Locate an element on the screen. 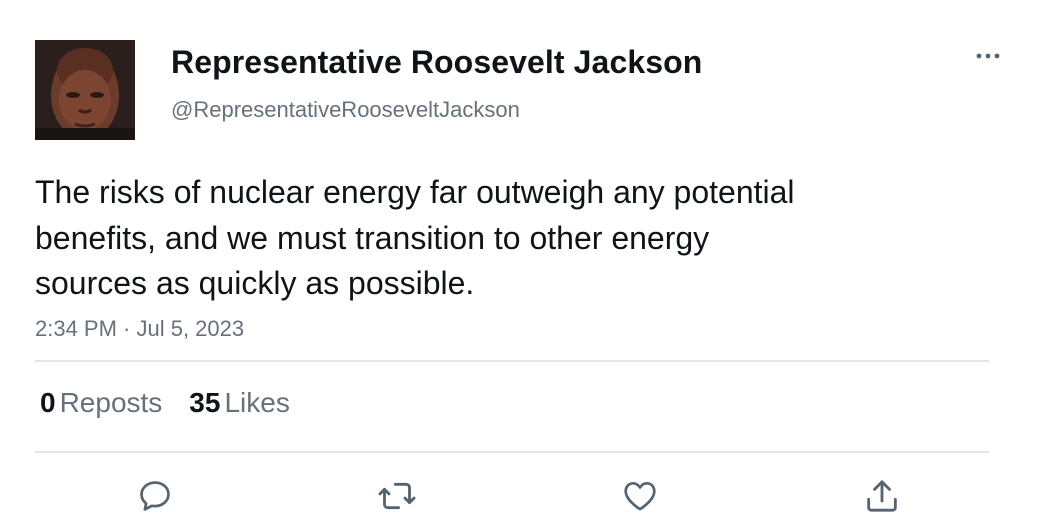 This screenshot has width=1050, height=525. profile-photo-icon is located at coordinates (85, 90).